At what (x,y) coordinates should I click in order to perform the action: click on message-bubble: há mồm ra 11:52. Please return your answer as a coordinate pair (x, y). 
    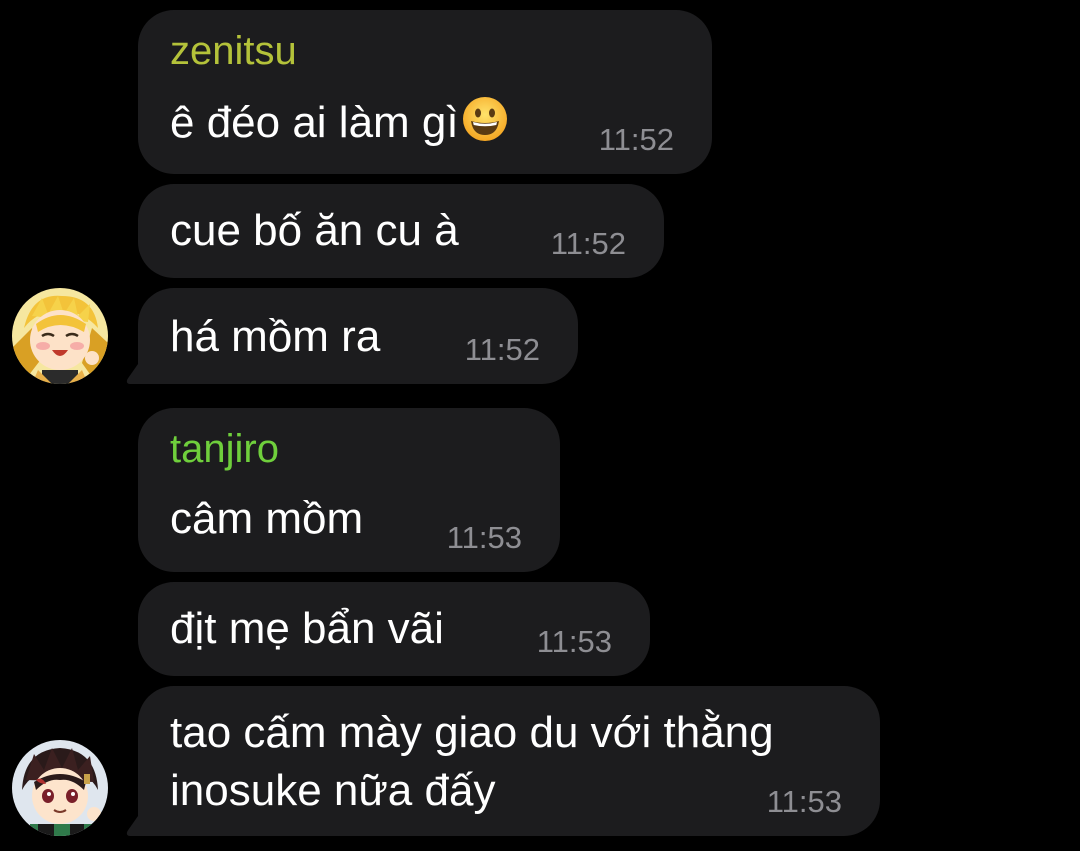
    Looking at the image, I should click on (358, 336).